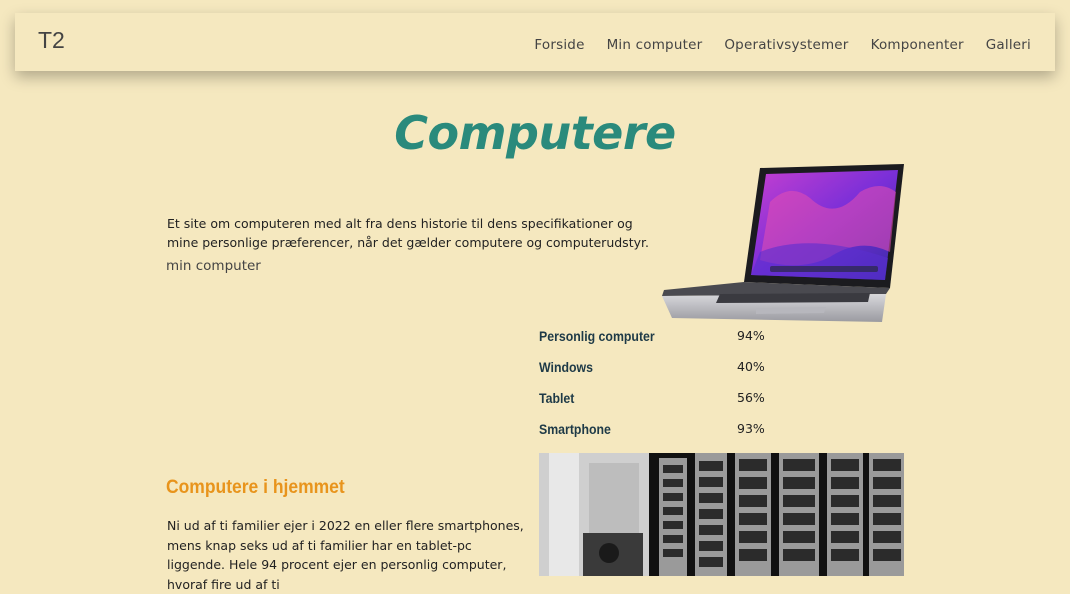 This screenshot has height=594, width=1070. I want to click on stat-value: 56%, so click(751, 397).